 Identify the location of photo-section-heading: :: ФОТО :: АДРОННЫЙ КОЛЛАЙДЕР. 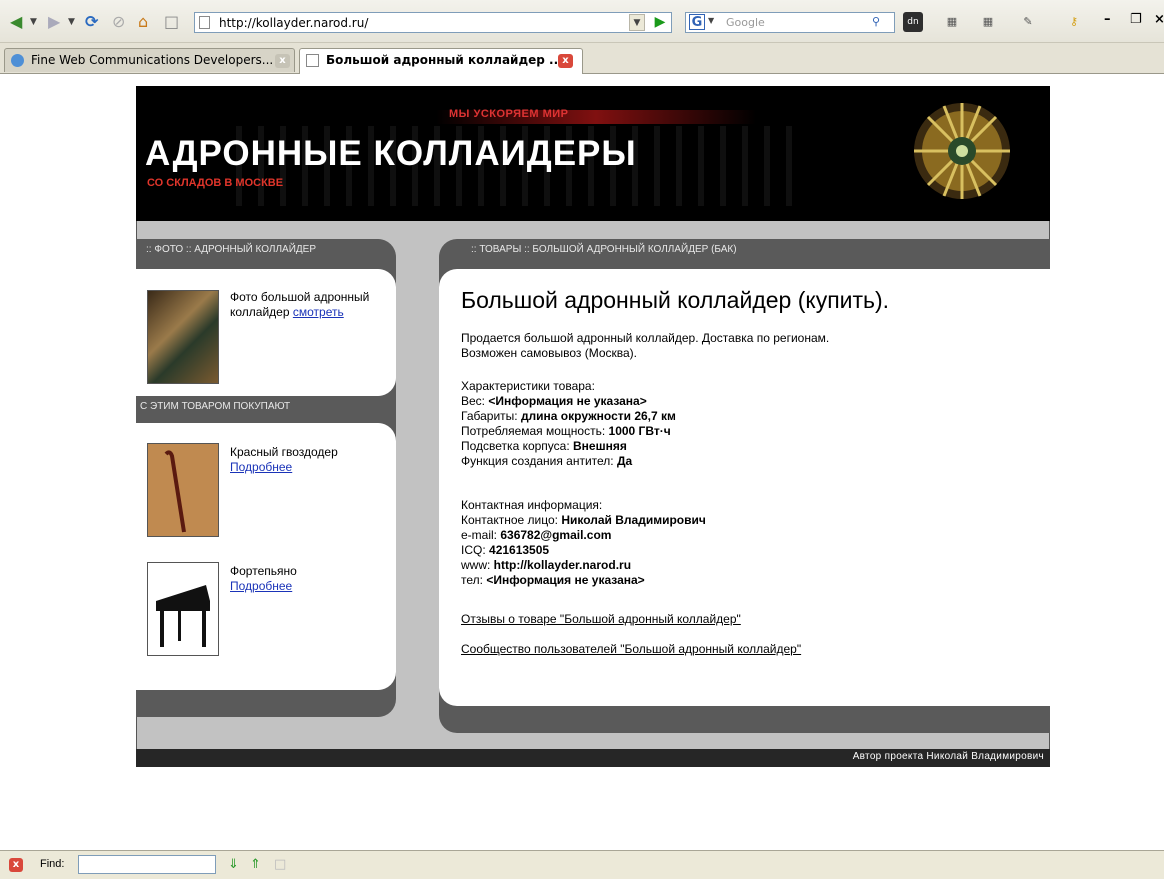
(231, 249).